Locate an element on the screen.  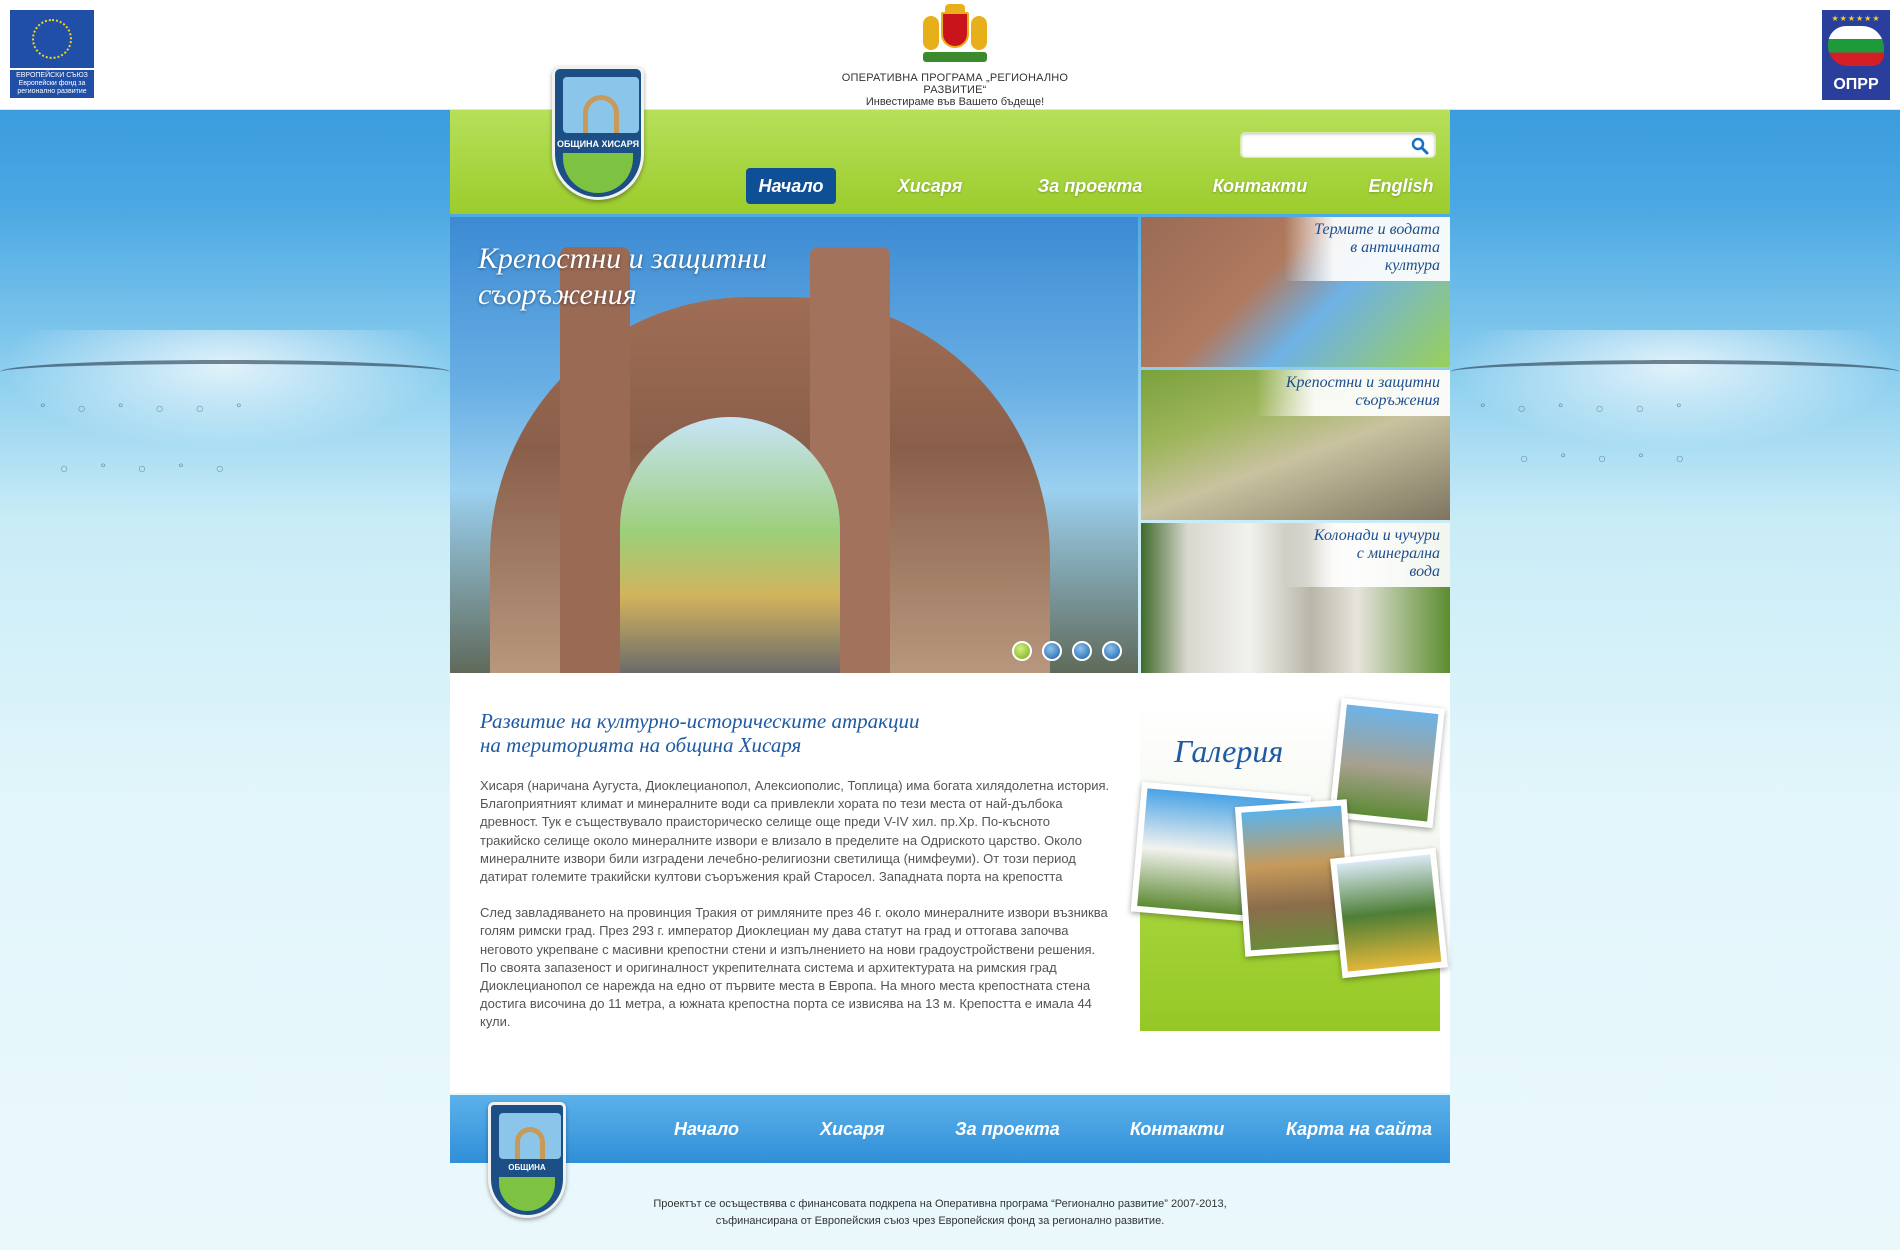
bubbles-right: ° ○ ° ○ ○ ° is located at coordinates (1588, 408).